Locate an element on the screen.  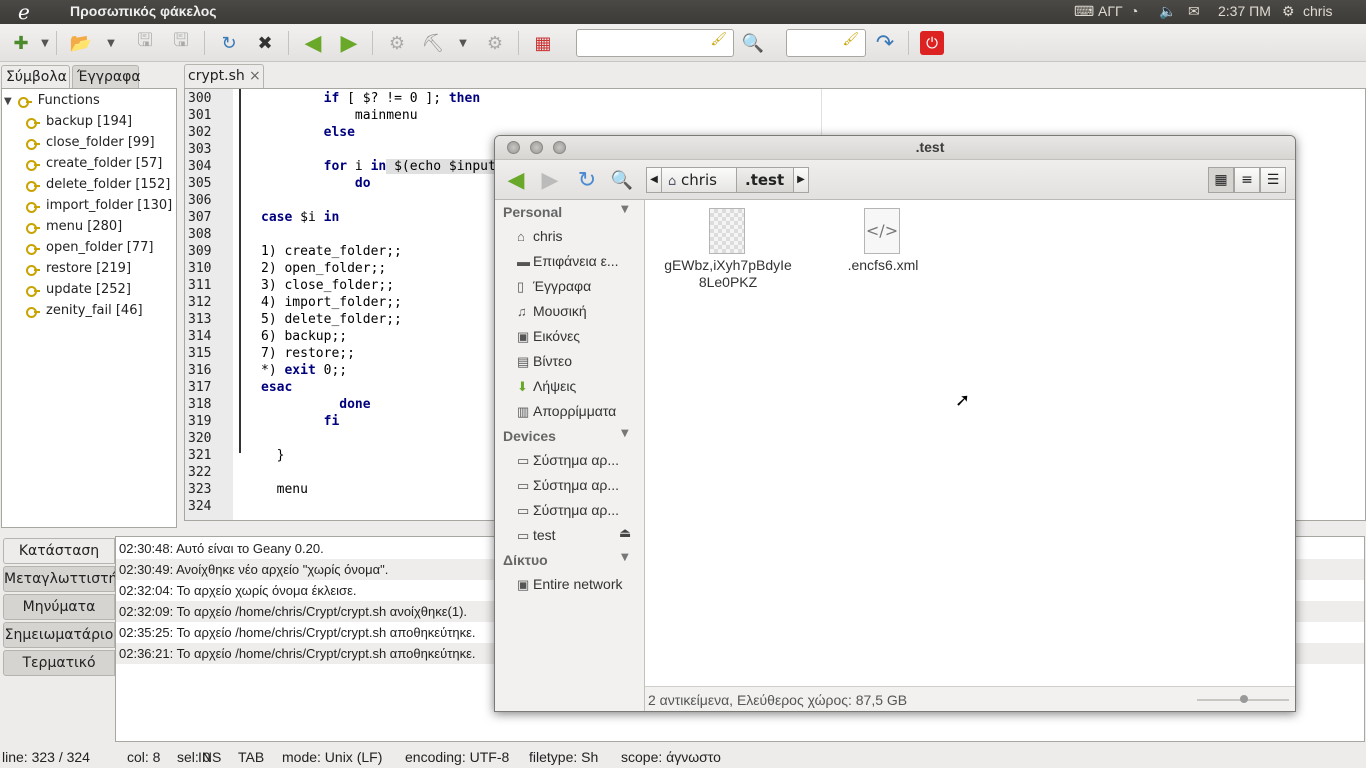
code-line: mainmenu is located at coordinates (339, 115).